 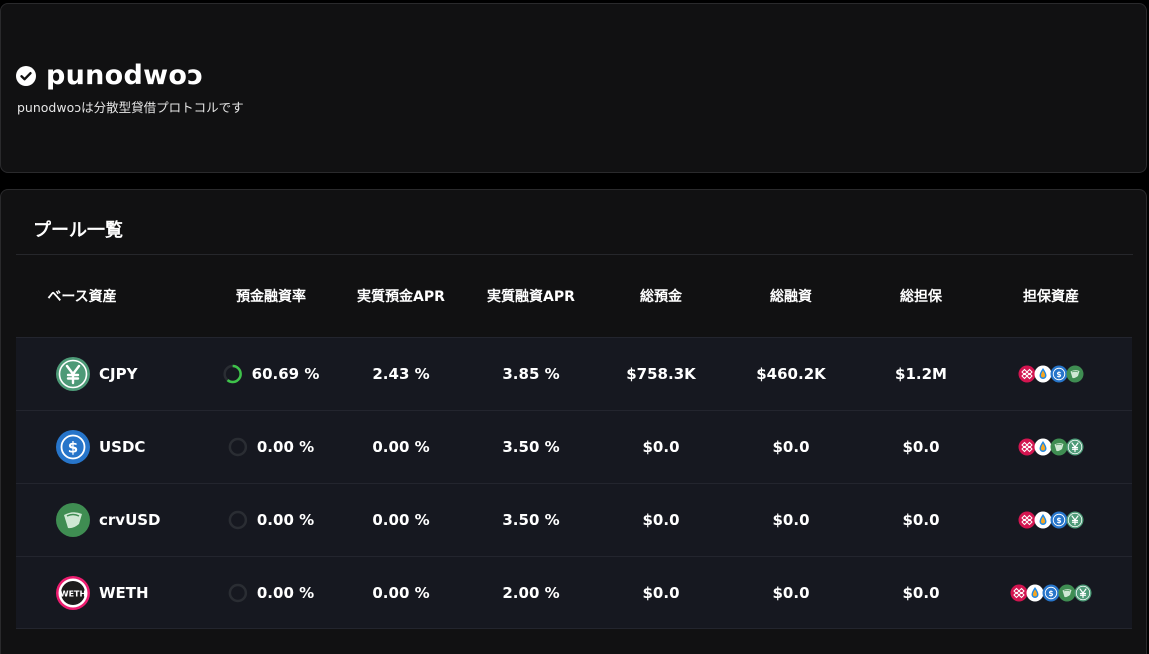 I want to click on col-header-total-borrow: 総融資, so click(x=791, y=296).